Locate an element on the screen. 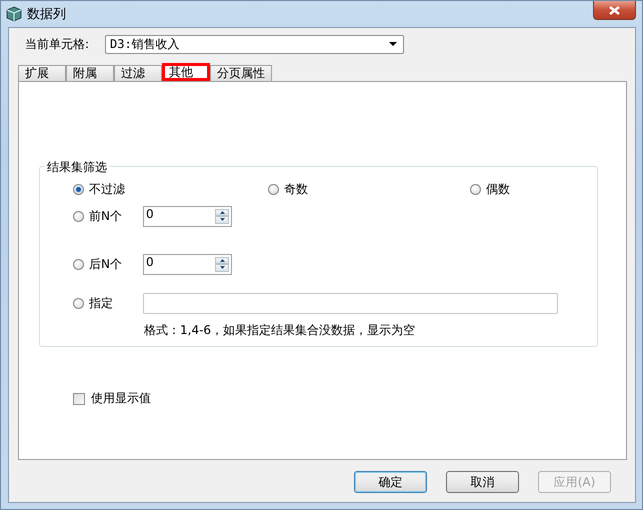 The image size is (643, 510). group-title: 结果集筛选 is located at coordinates (77, 167).